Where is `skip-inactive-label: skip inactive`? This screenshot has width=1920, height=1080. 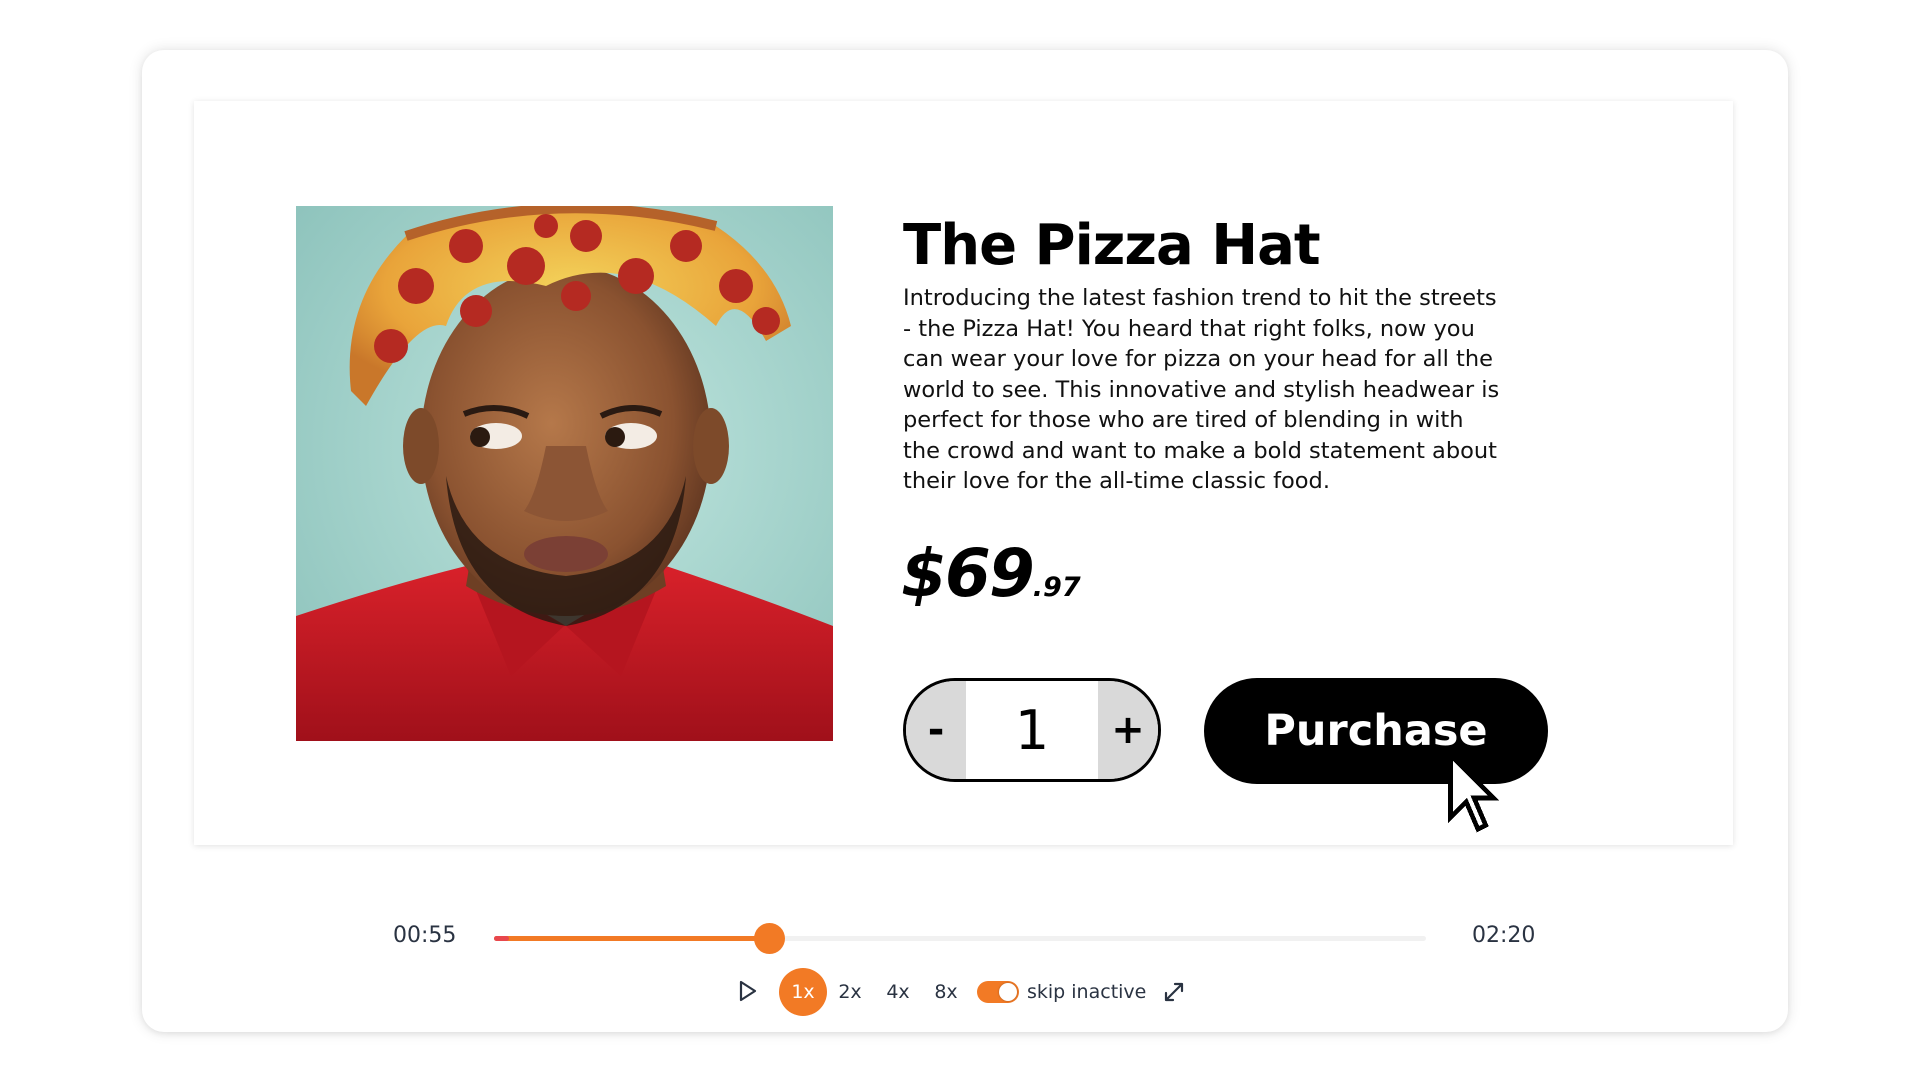
skip-inactive-label: skip inactive is located at coordinates (1087, 992).